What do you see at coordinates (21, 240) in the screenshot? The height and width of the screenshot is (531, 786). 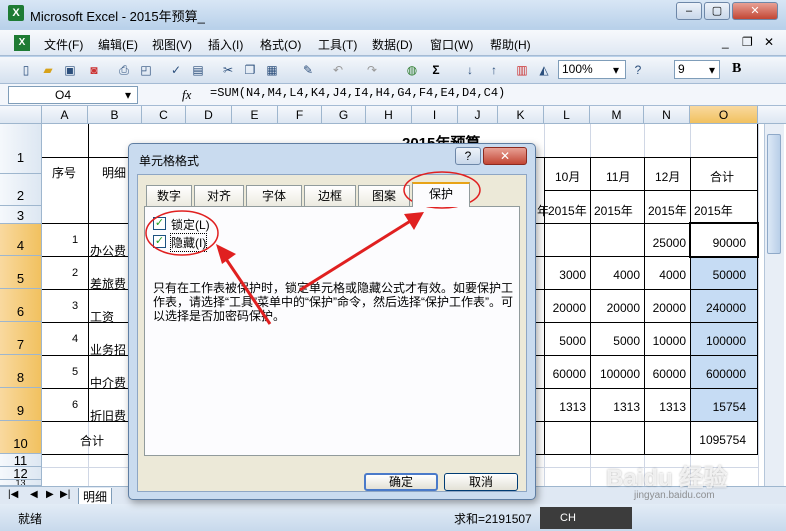 I see `row-header-4: 4` at bounding box center [21, 240].